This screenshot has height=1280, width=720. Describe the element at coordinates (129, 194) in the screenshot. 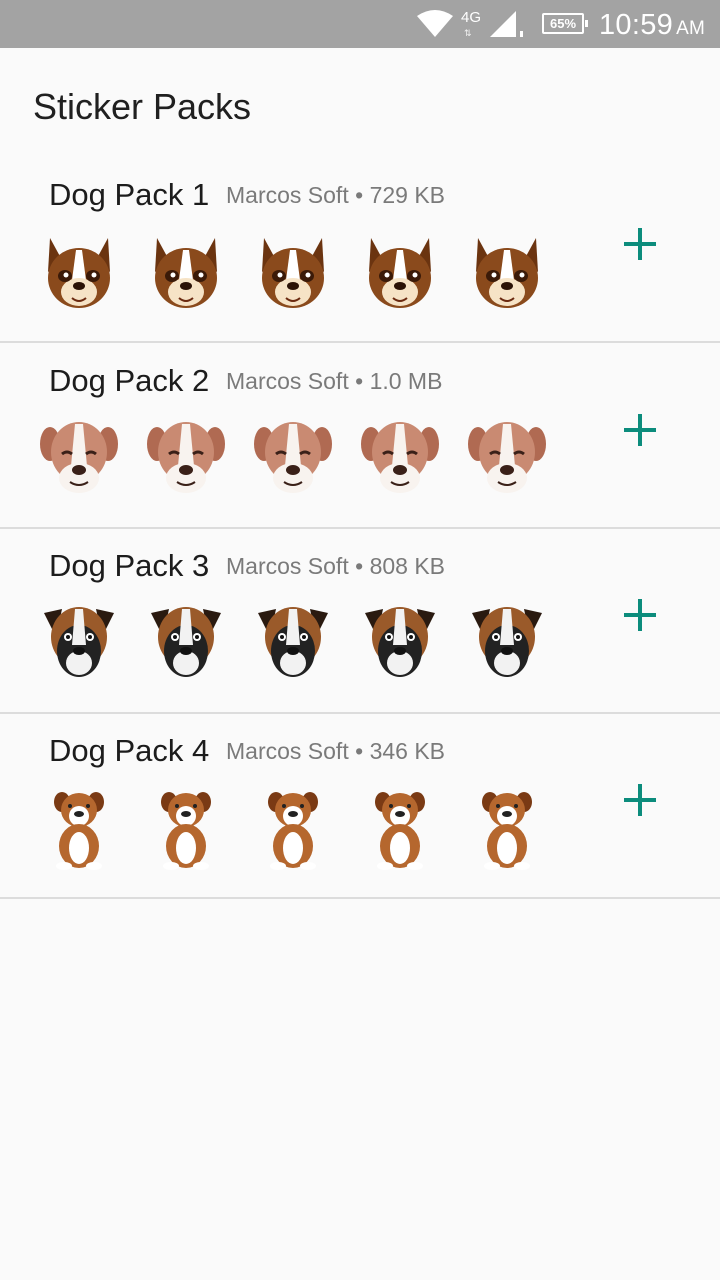

I see `pack-name: Dog Pack 1` at that location.